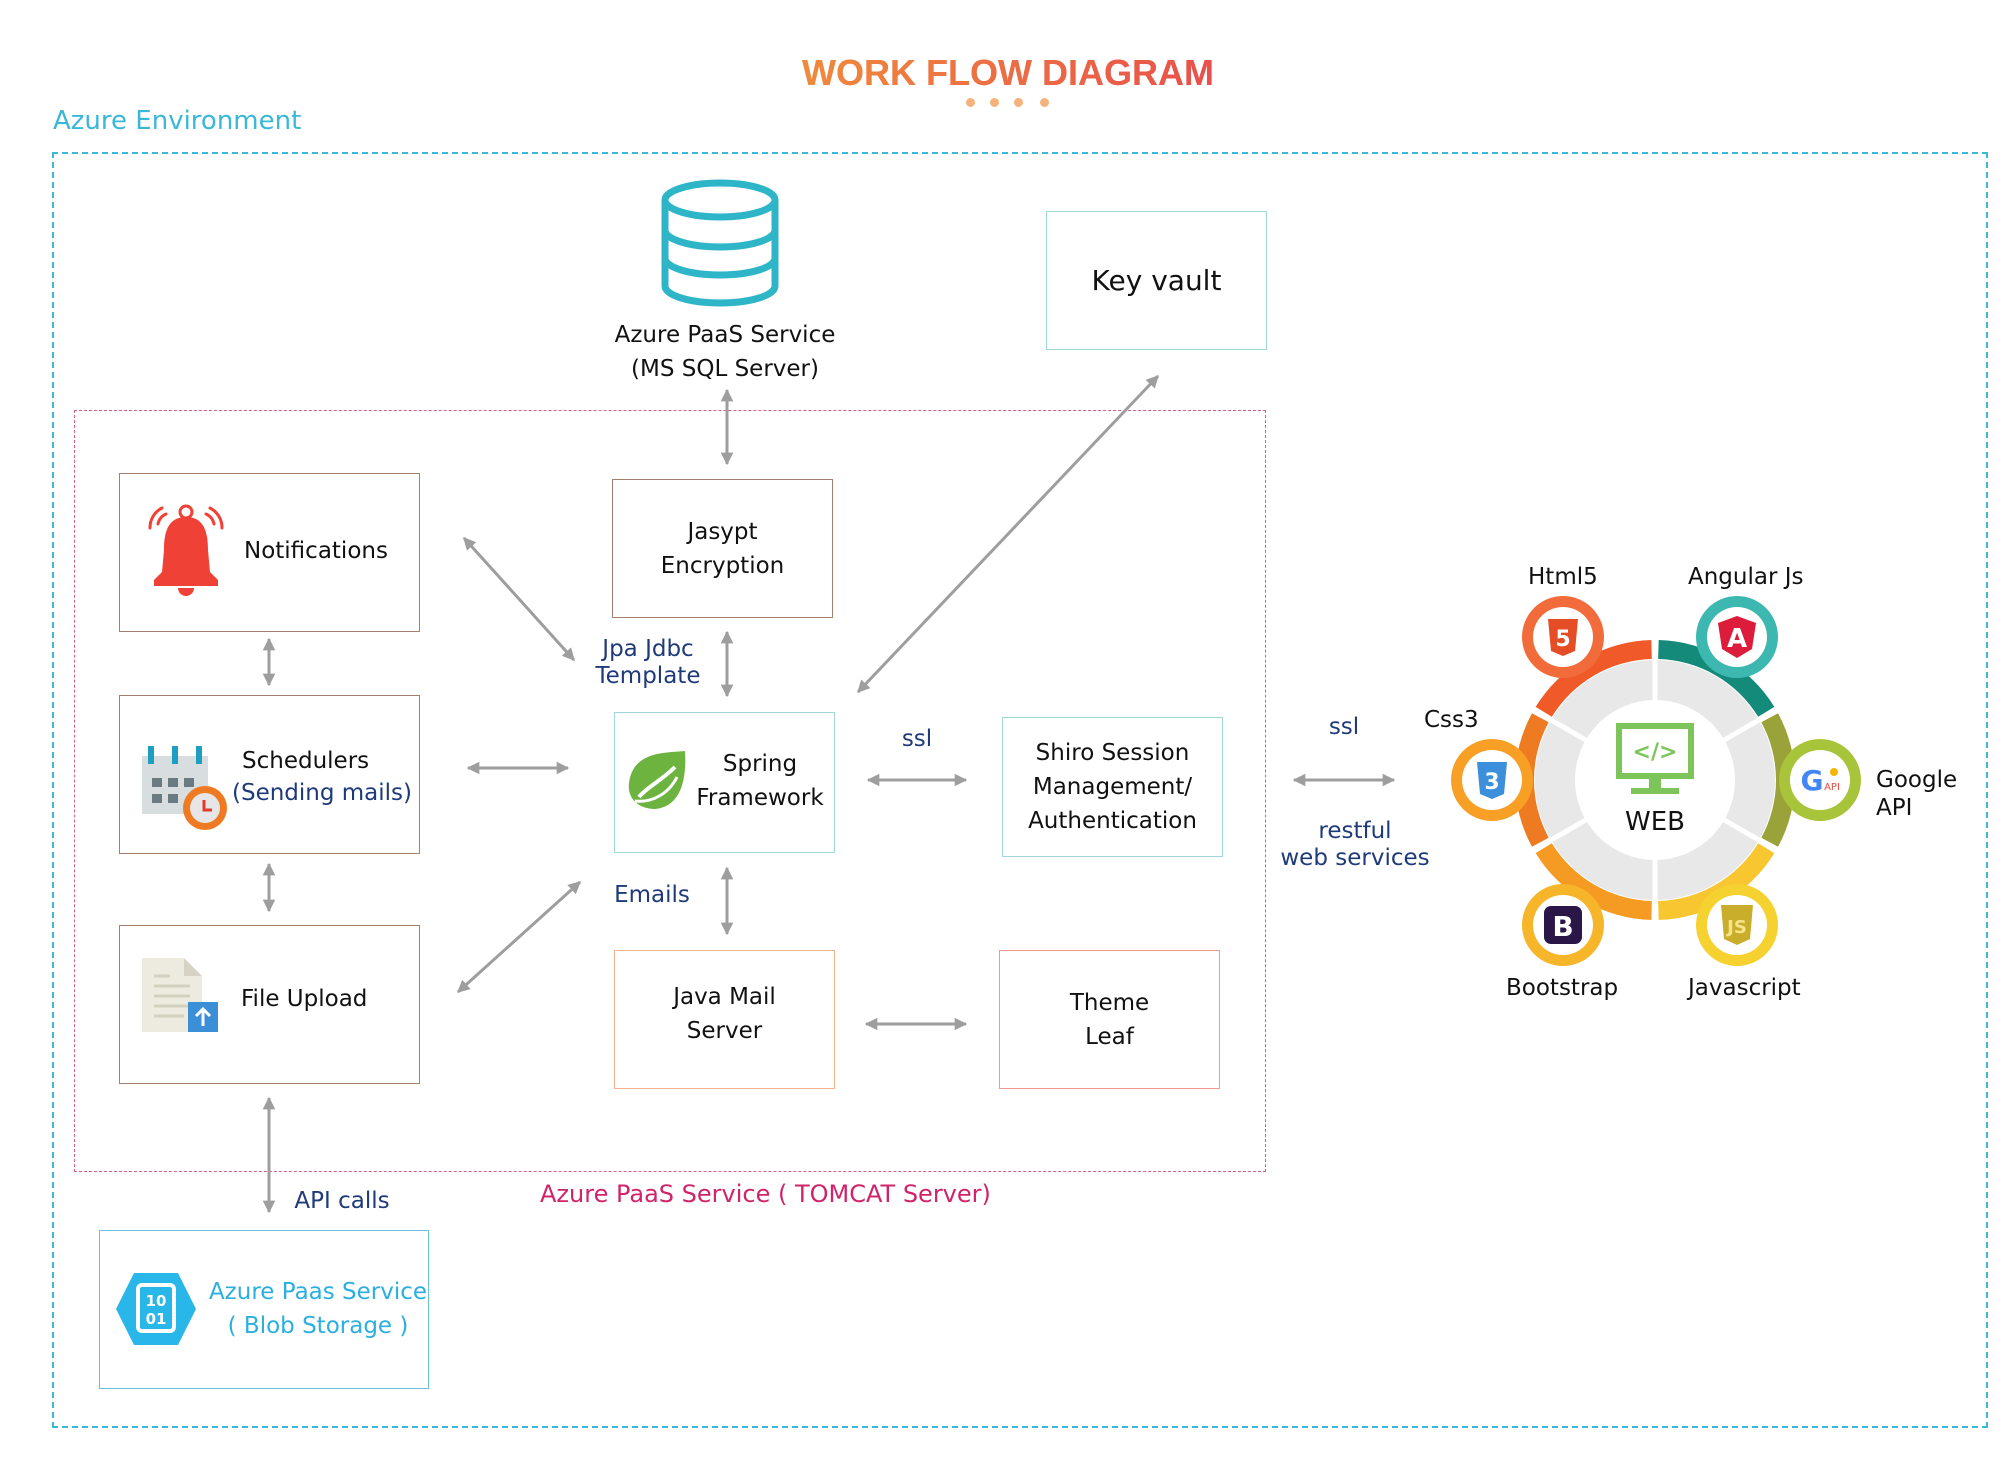 The width and height of the screenshot is (2016, 1464). What do you see at coordinates (1355, 831) in the screenshot?
I see `restful-label-line1: restful` at bounding box center [1355, 831].